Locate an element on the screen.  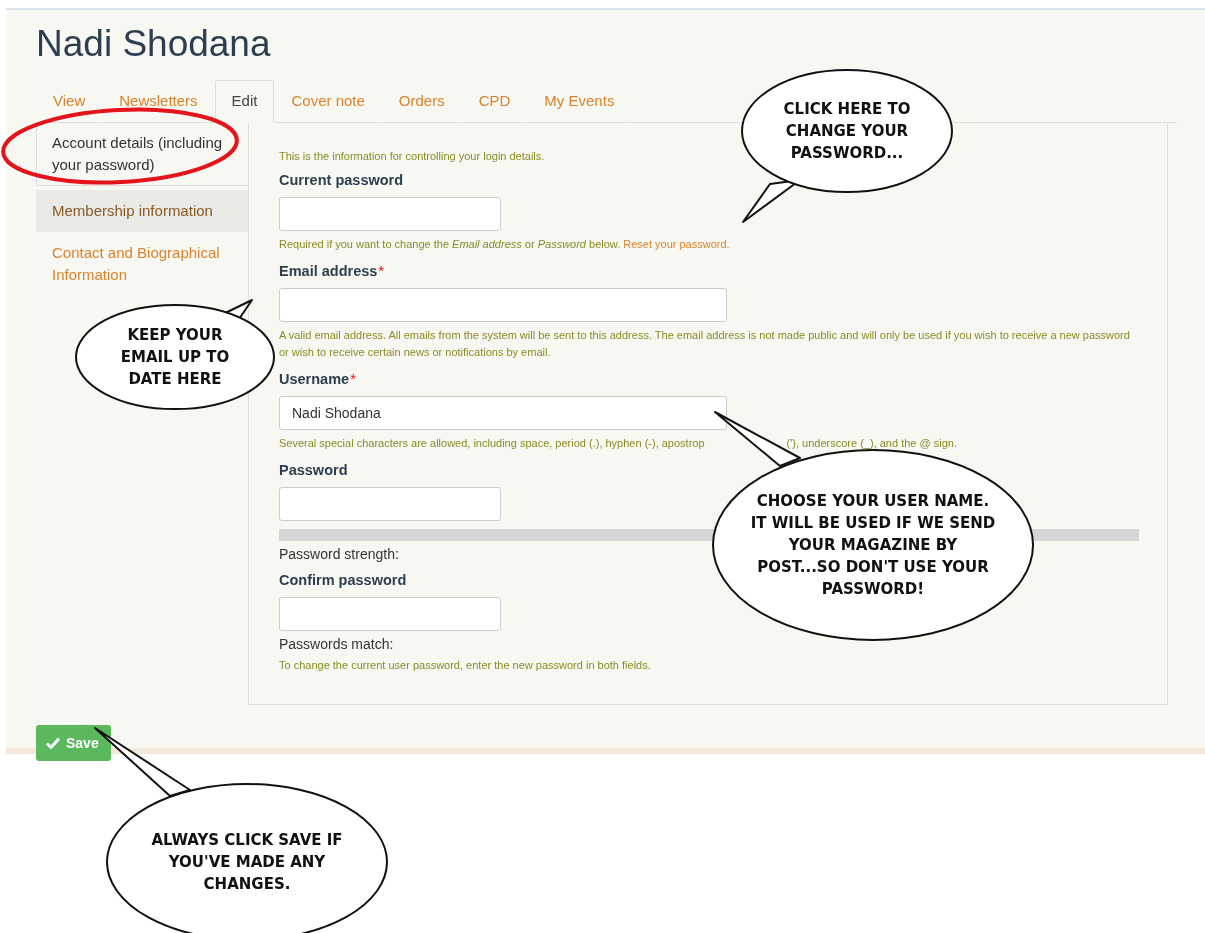
reset-password-link: Reset your password. is located at coordinates (676, 244).